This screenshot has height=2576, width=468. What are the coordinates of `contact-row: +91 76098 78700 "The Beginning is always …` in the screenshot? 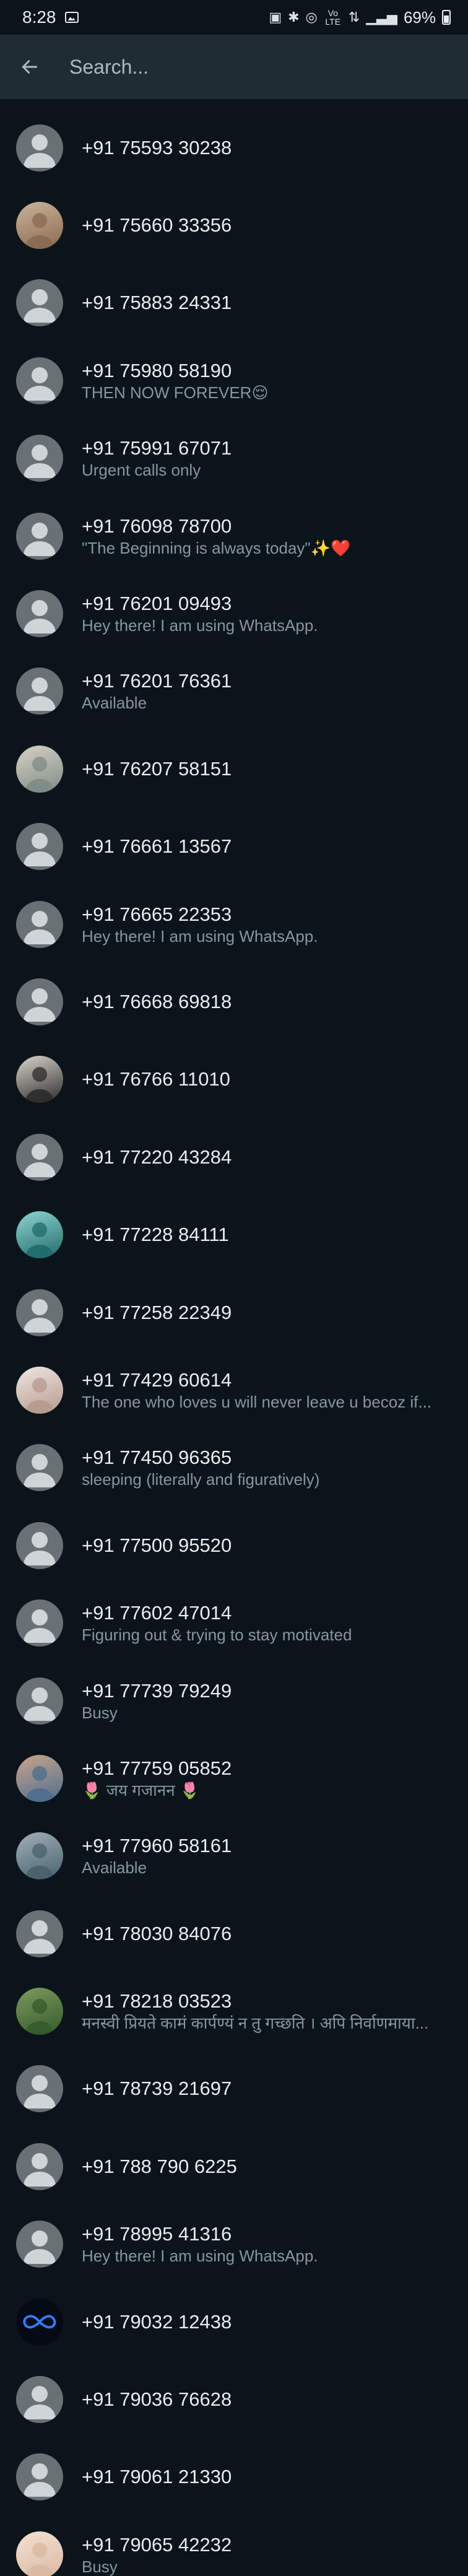 It's located at (234, 536).